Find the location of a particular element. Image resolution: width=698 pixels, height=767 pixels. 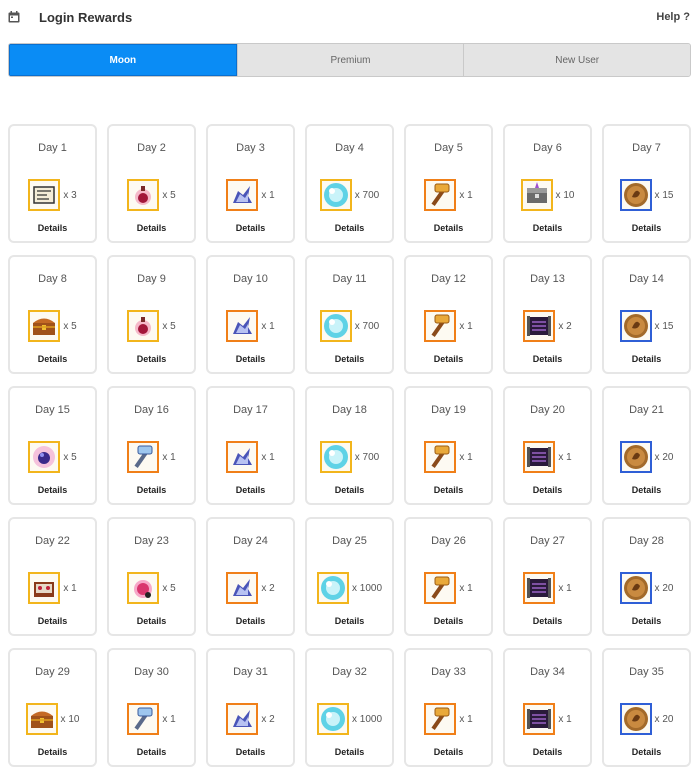

help-link: Help ? is located at coordinates (673, 17).